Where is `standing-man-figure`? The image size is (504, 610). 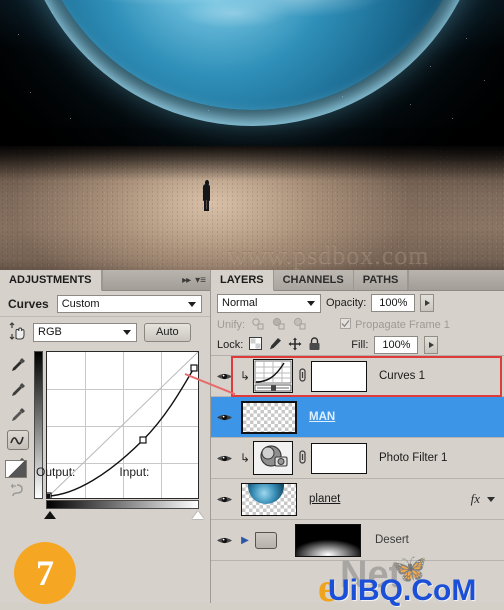 standing-man-figure is located at coordinates (206, 195).